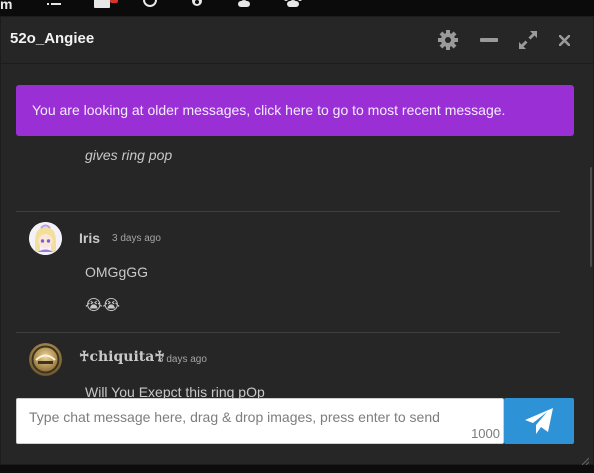 The width and height of the screenshot is (594, 473). What do you see at coordinates (244, 5) in the screenshot?
I see `user-icon` at bounding box center [244, 5].